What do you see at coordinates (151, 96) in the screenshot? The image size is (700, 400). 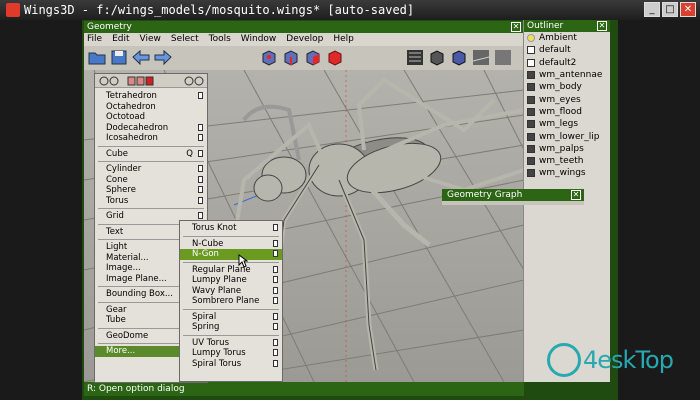 I see `menu-item-tetrahedron: Tetrahedron` at bounding box center [151, 96].